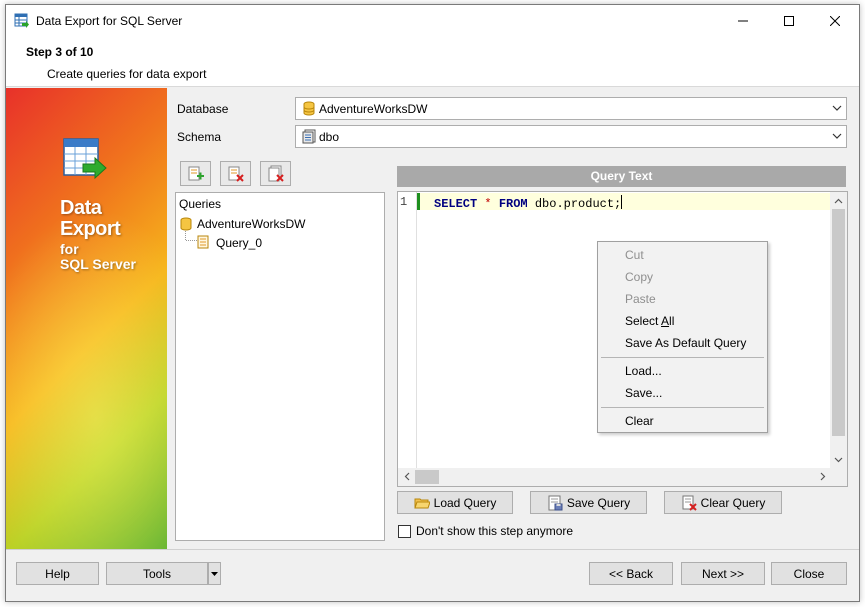  What do you see at coordinates (494, 531) in the screenshot?
I see `dont-show-label: Don't show this step anymore` at bounding box center [494, 531].